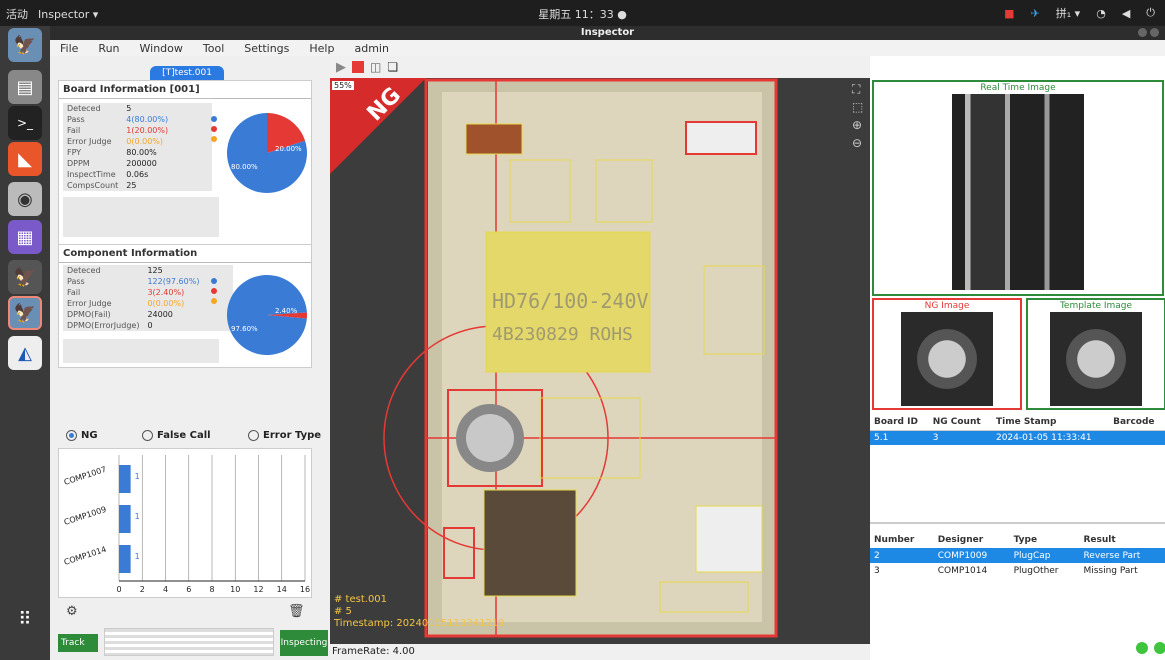 This screenshot has width=1165, height=660. What do you see at coordinates (304, 643) in the screenshot?
I see `inspecting-button: Inspecting` at bounding box center [304, 643].